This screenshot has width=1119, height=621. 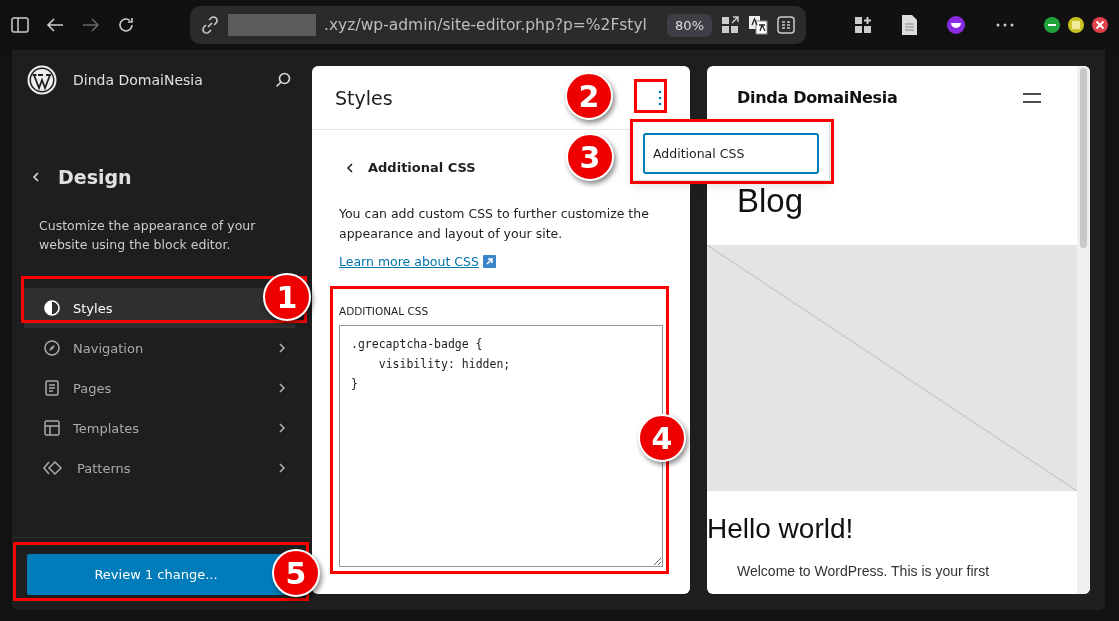 I want to click on document-icon, so click(x=909, y=25).